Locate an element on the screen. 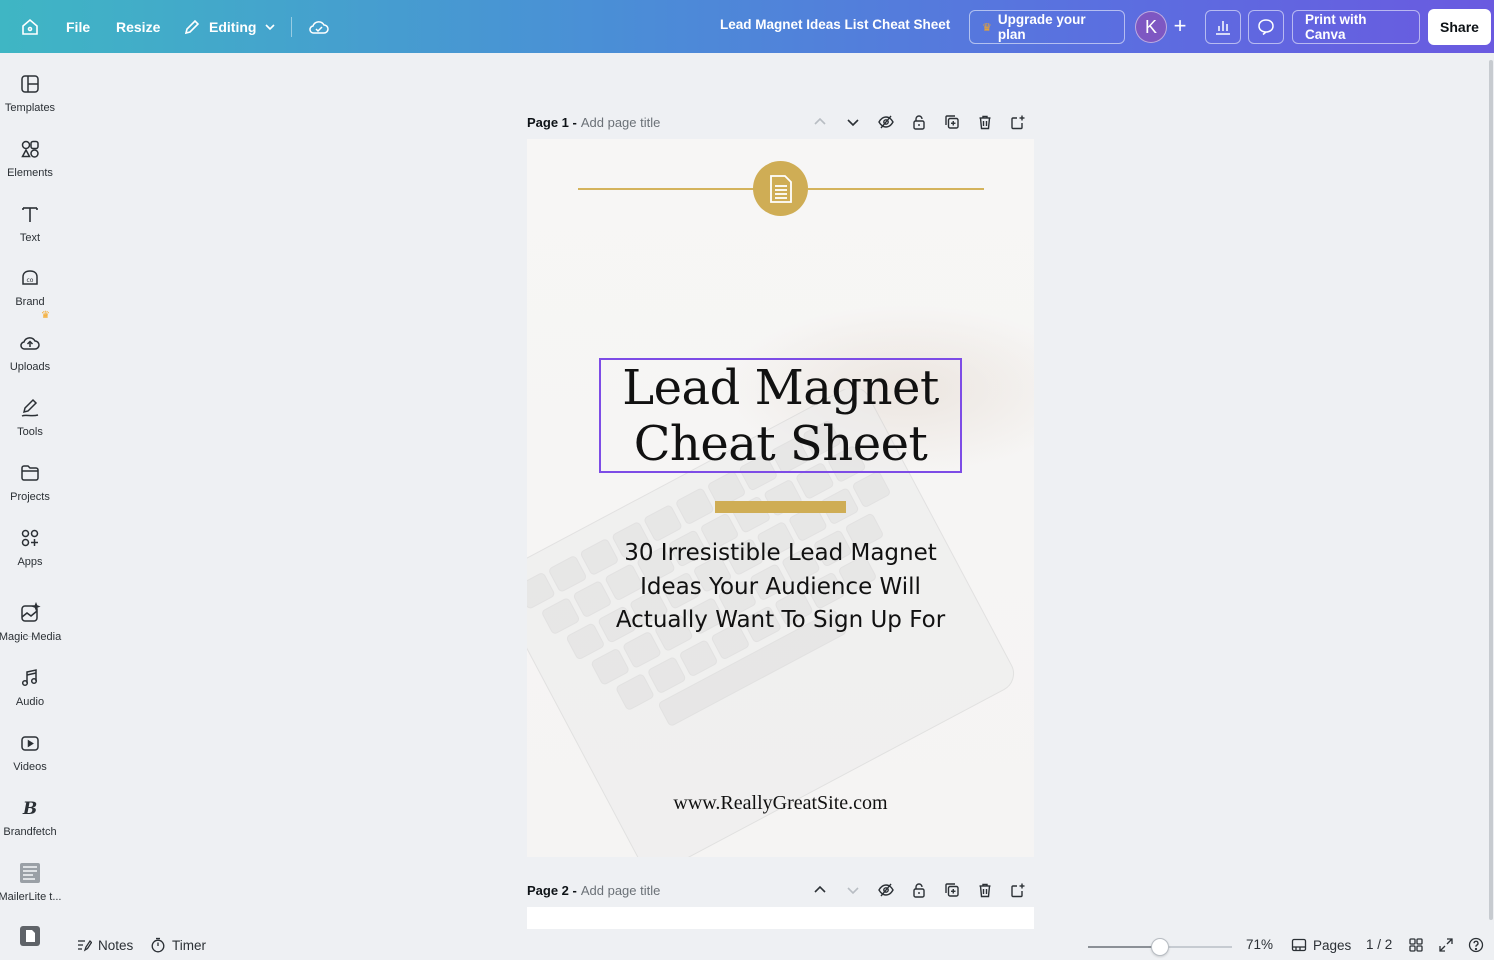 The image size is (1494, 960). comment-icon is located at coordinates (1266, 27).